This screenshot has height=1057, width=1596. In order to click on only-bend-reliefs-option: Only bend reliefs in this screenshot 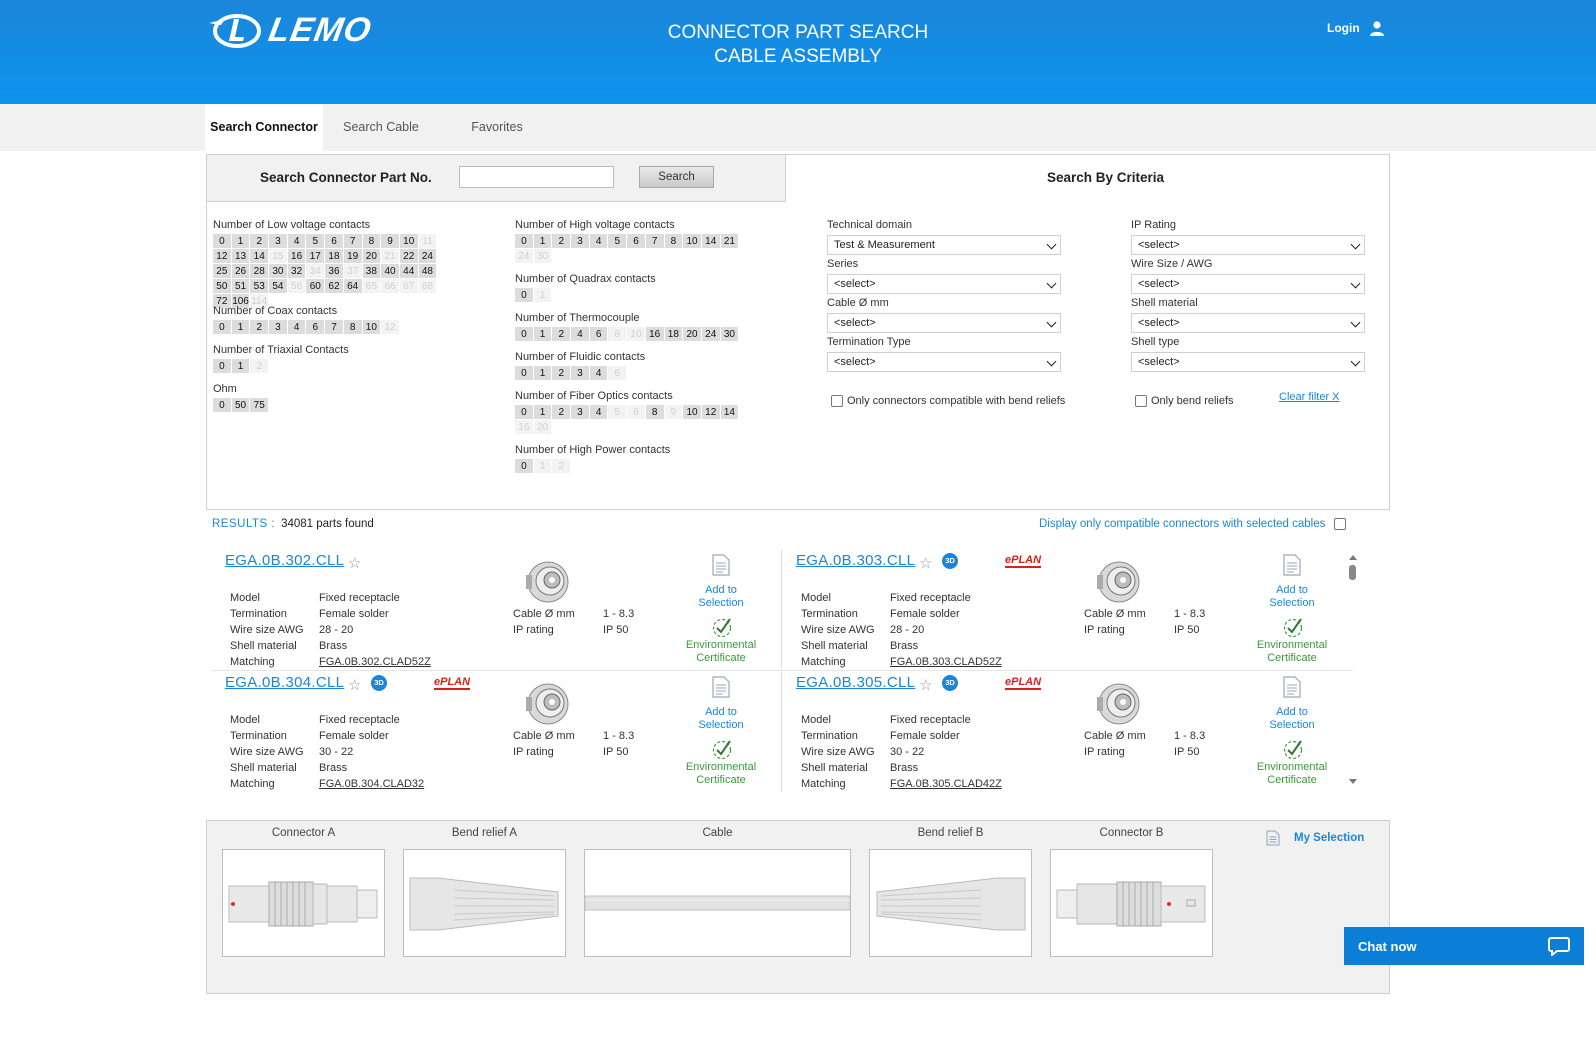, I will do `click(1184, 401)`.